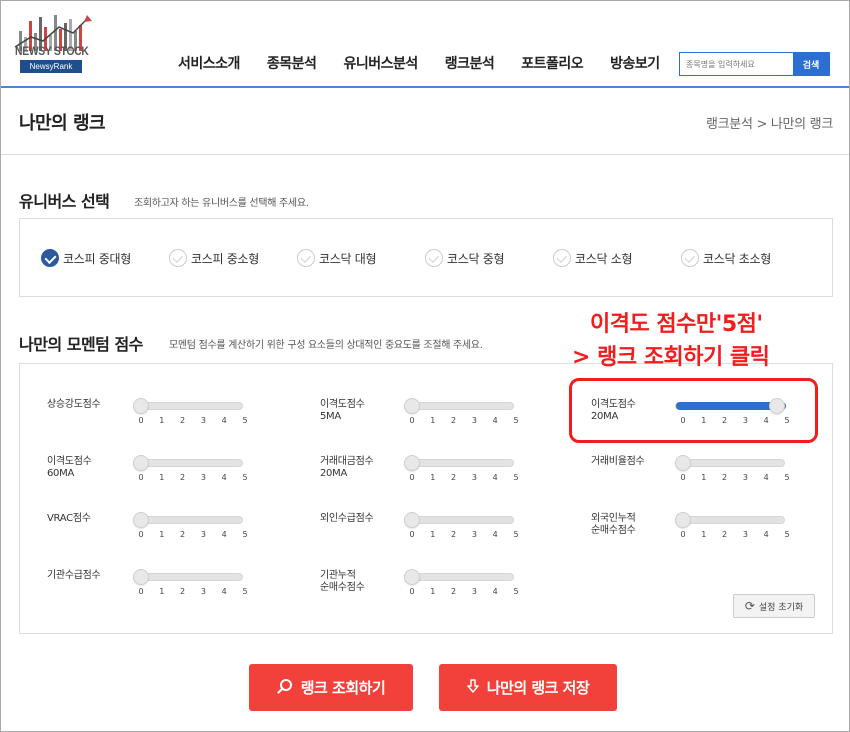  What do you see at coordinates (470, 63) in the screenshot?
I see `nav-item-rank-analysis: 랭크분석` at bounding box center [470, 63].